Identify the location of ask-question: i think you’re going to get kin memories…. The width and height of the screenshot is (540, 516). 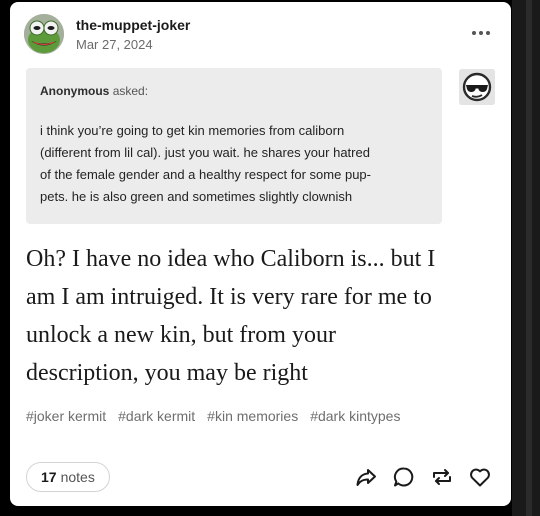
(236, 164).